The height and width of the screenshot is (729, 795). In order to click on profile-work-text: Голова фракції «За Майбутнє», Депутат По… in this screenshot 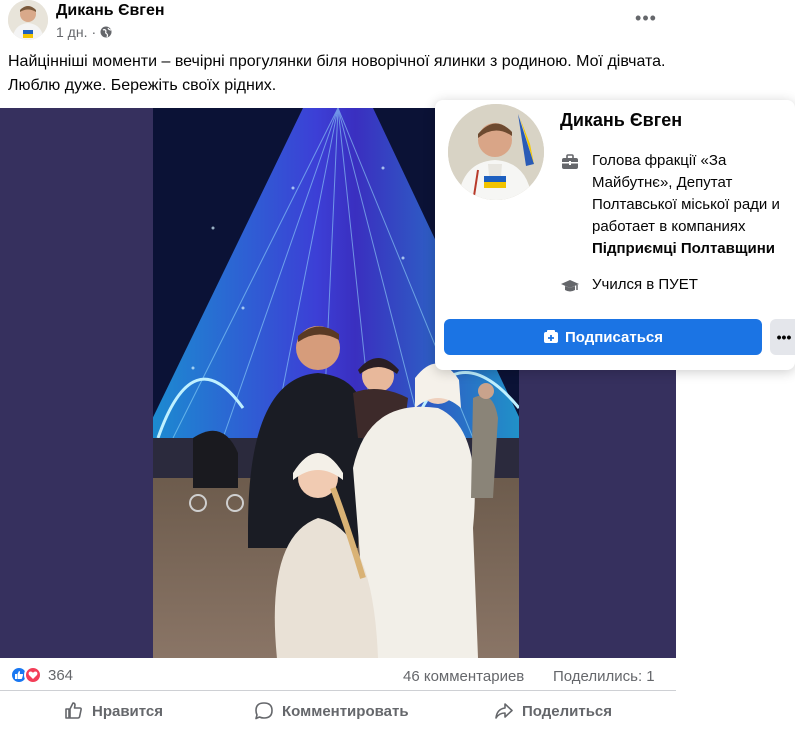, I will do `click(693, 205)`.